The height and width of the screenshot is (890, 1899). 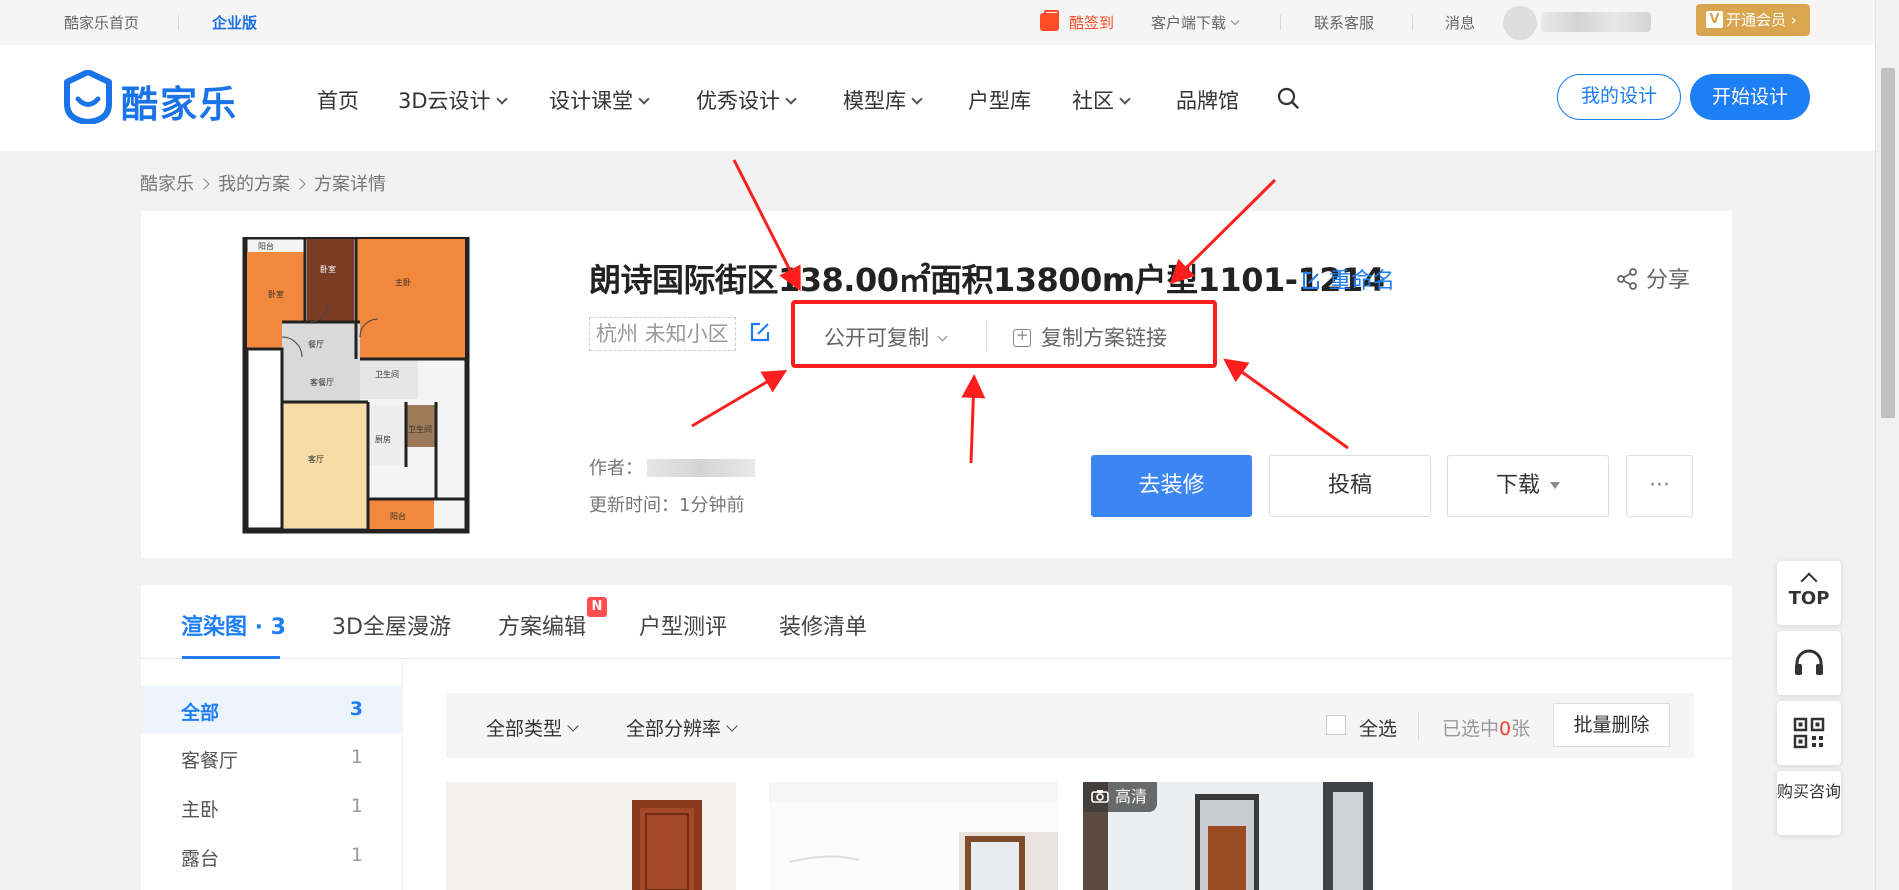 I want to click on svg-text: 客餐厅, so click(x=322, y=382).